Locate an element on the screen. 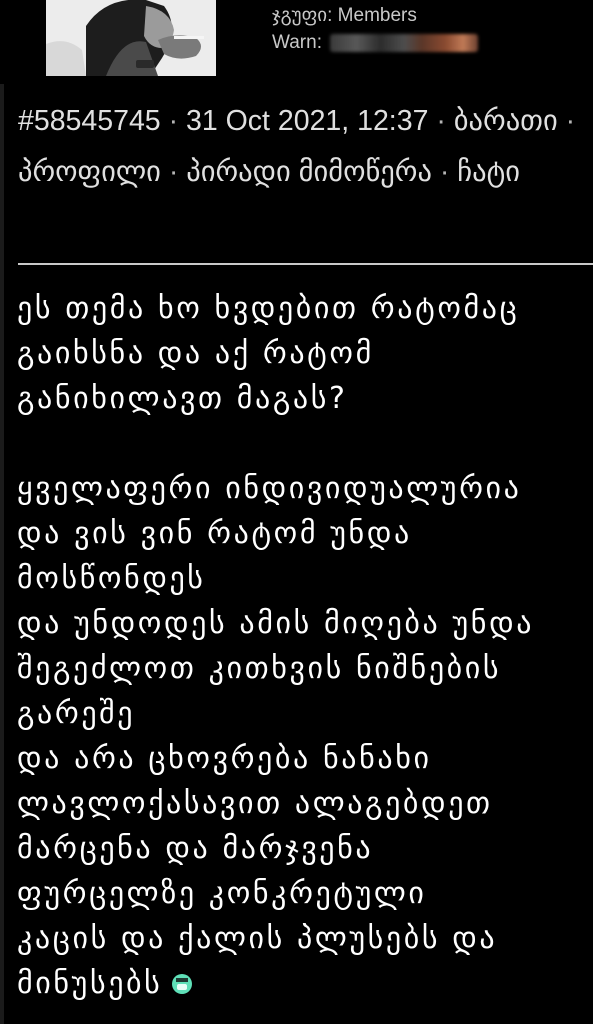 The width and height of the screenshot is (593, 1024). group-row: ჯგუფი: Members is located at coordinates (375, 15).